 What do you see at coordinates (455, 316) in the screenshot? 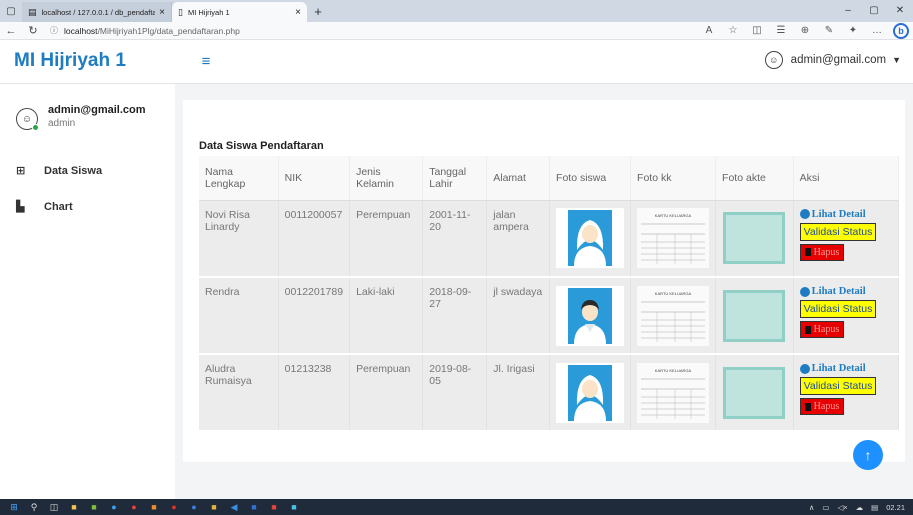
I see `cell-tanggal-lahir: 2018-09-27` at bounding box center [455, 316].